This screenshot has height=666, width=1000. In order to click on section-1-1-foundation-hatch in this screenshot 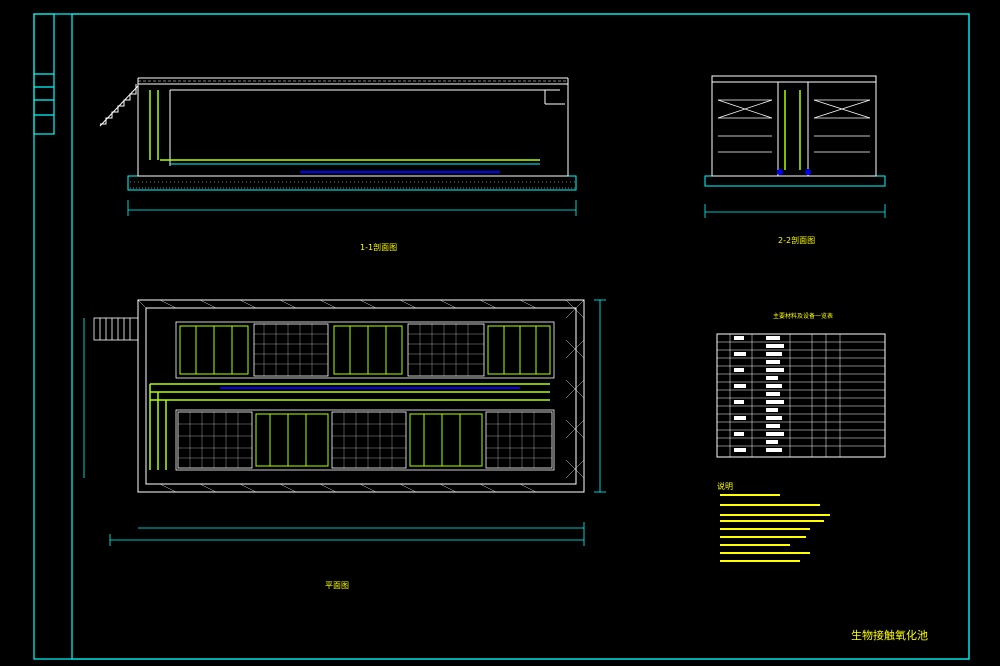, I will do `click(352, 185)`.